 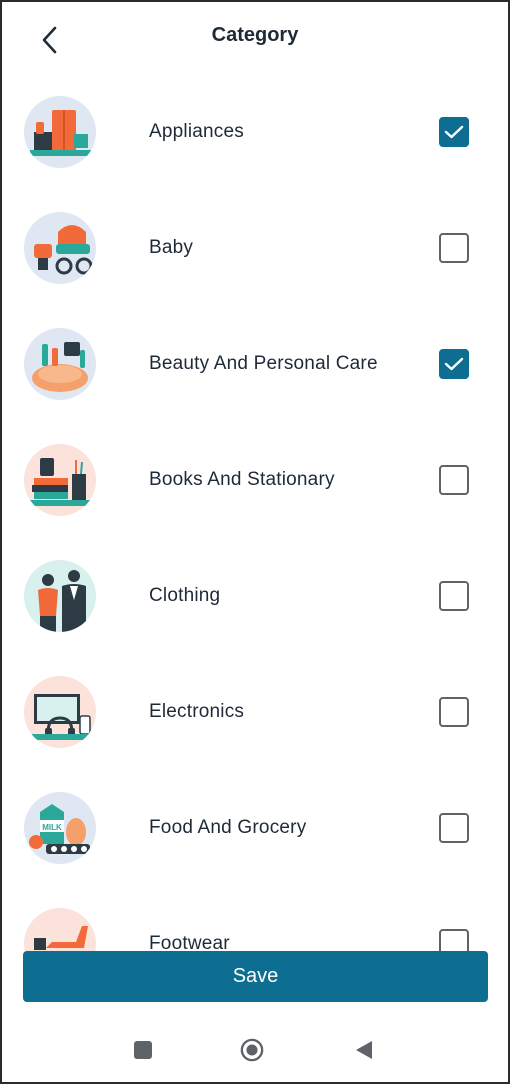 What do you see at coordinates (52, 827) in the screenshot?
I see `svg-text: MILK` at bounding box center [52, 827].